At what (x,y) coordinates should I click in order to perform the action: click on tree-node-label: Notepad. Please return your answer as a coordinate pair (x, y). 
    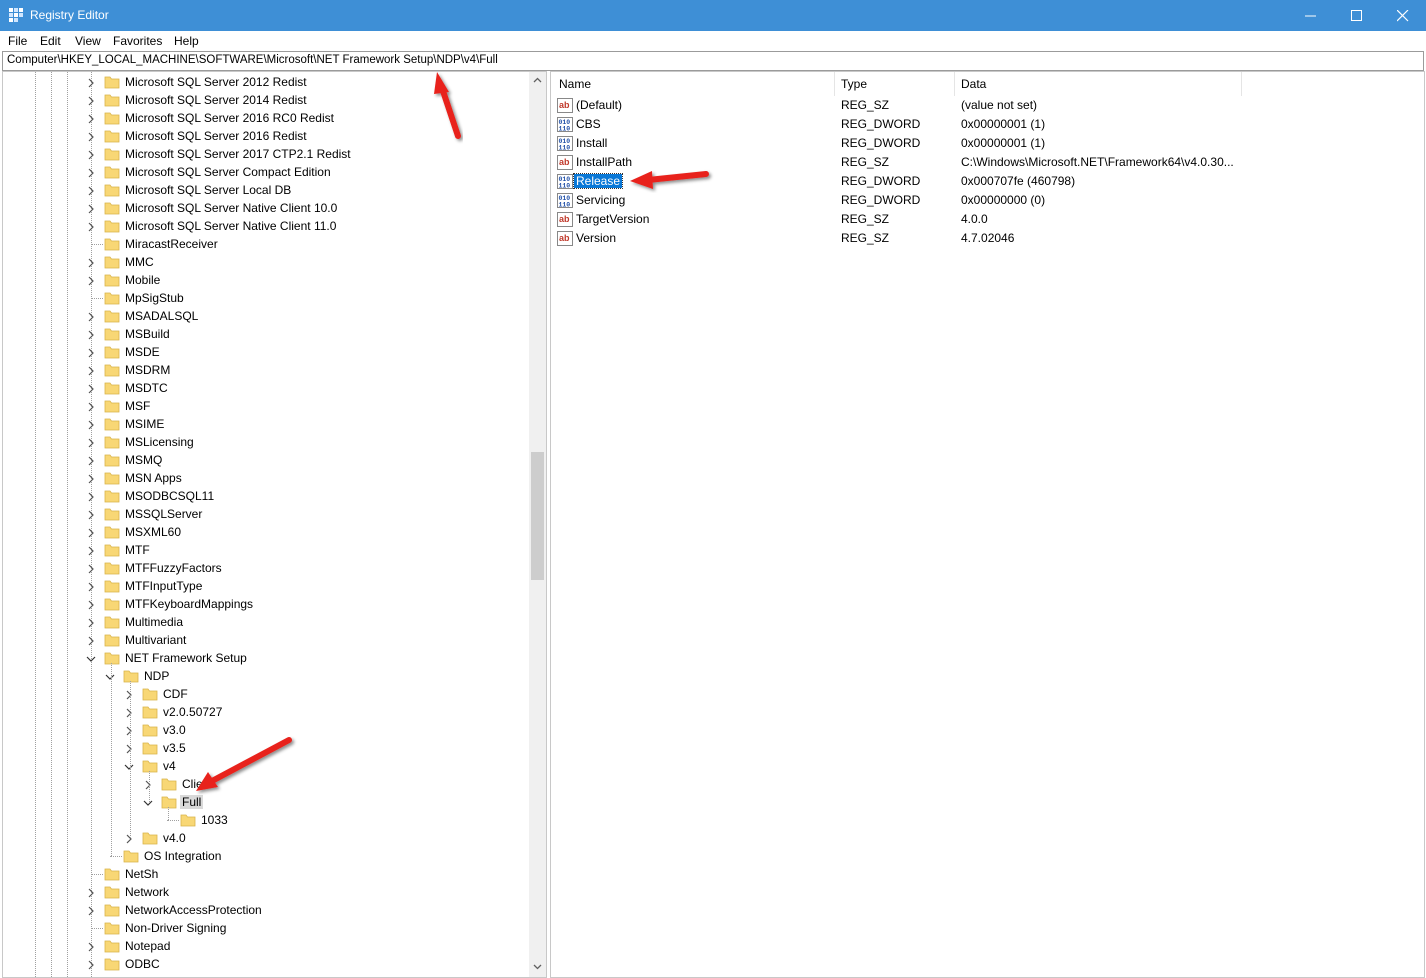
    Looking at the image, I should click on (147, 946).